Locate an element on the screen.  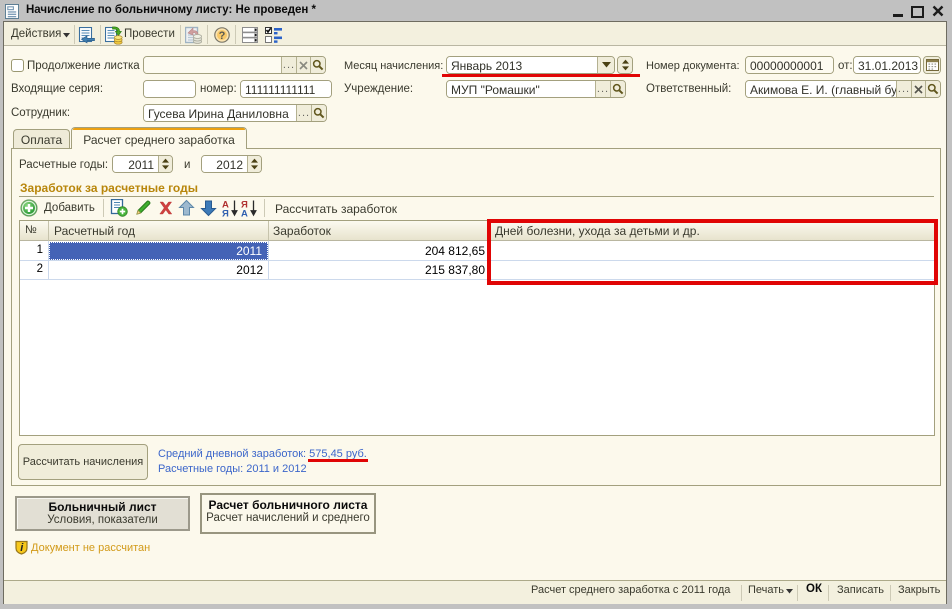
svg-text: А is located at coordinates (244, 213).